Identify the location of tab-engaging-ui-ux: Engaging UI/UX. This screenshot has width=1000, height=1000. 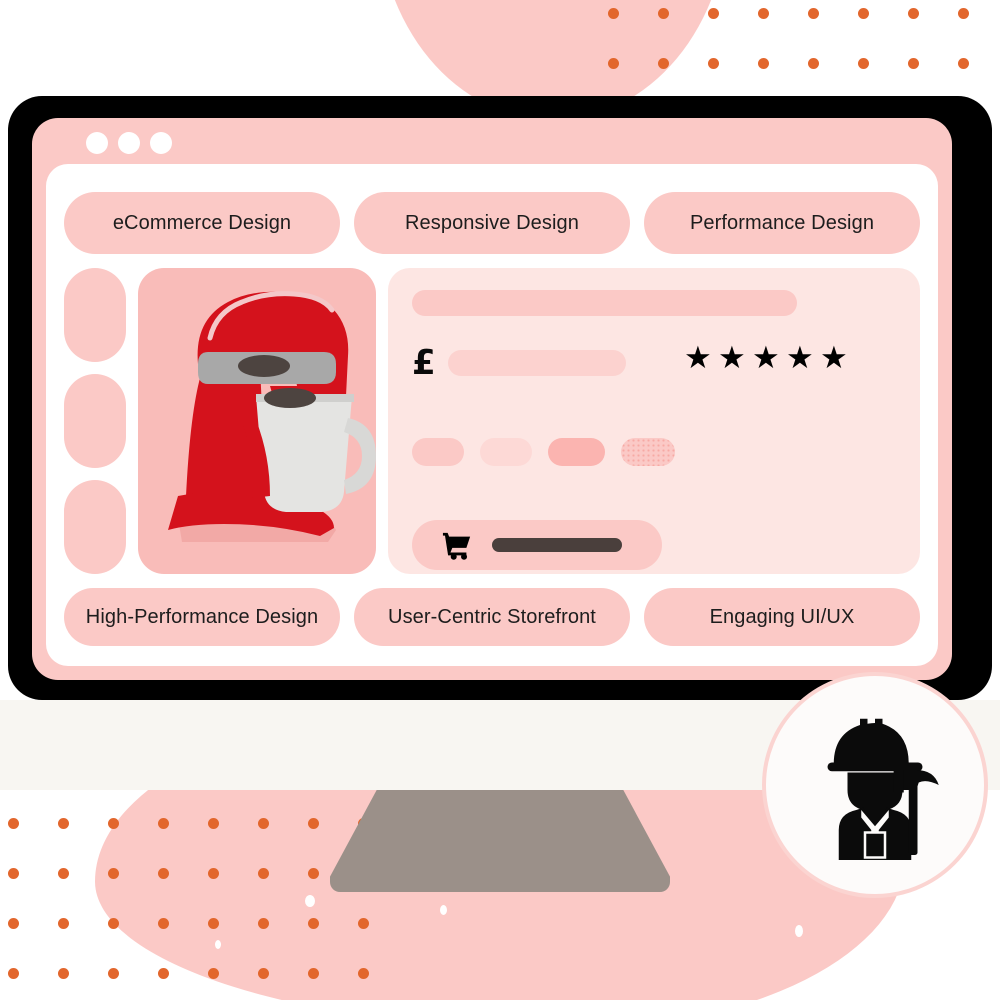
(782, 617).